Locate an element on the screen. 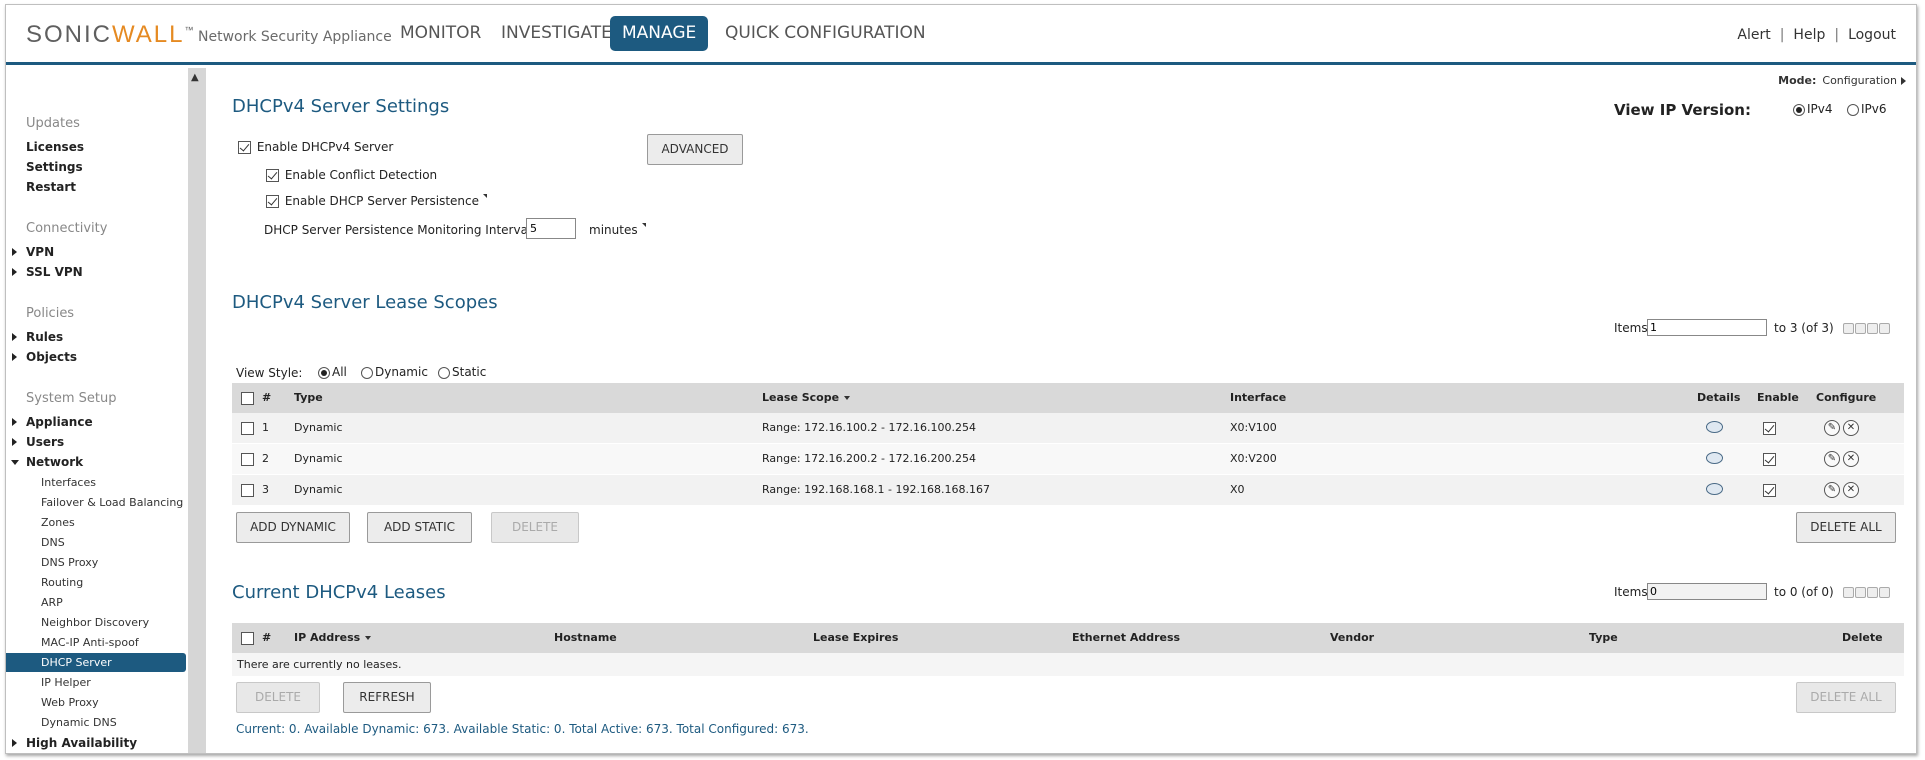  sidebar-sub-neighbor-discovery: Neighbor Discovery is located at coordinates (95, 622).